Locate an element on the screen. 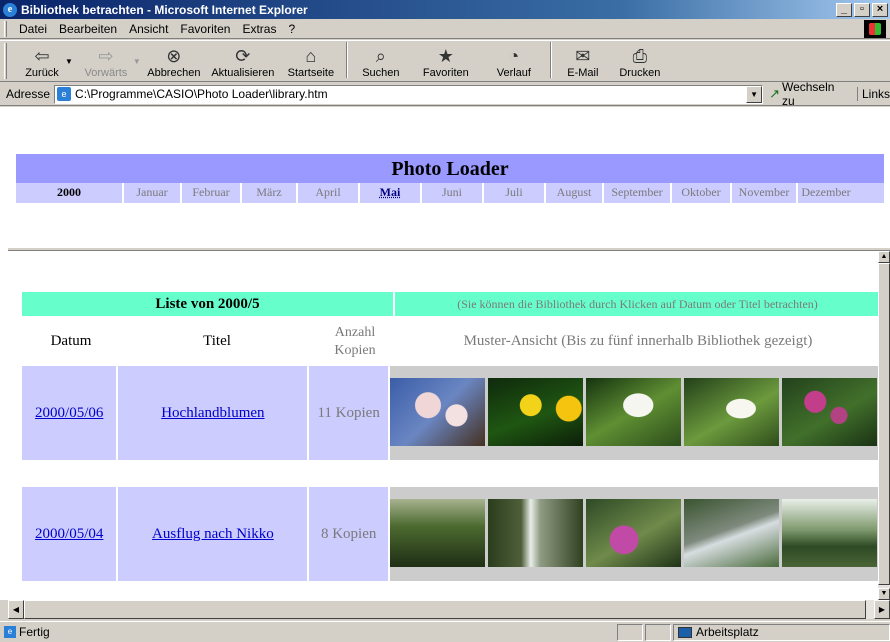 The image size is (890, 642). month-januar: Januar is located at coordinates (153, 193).